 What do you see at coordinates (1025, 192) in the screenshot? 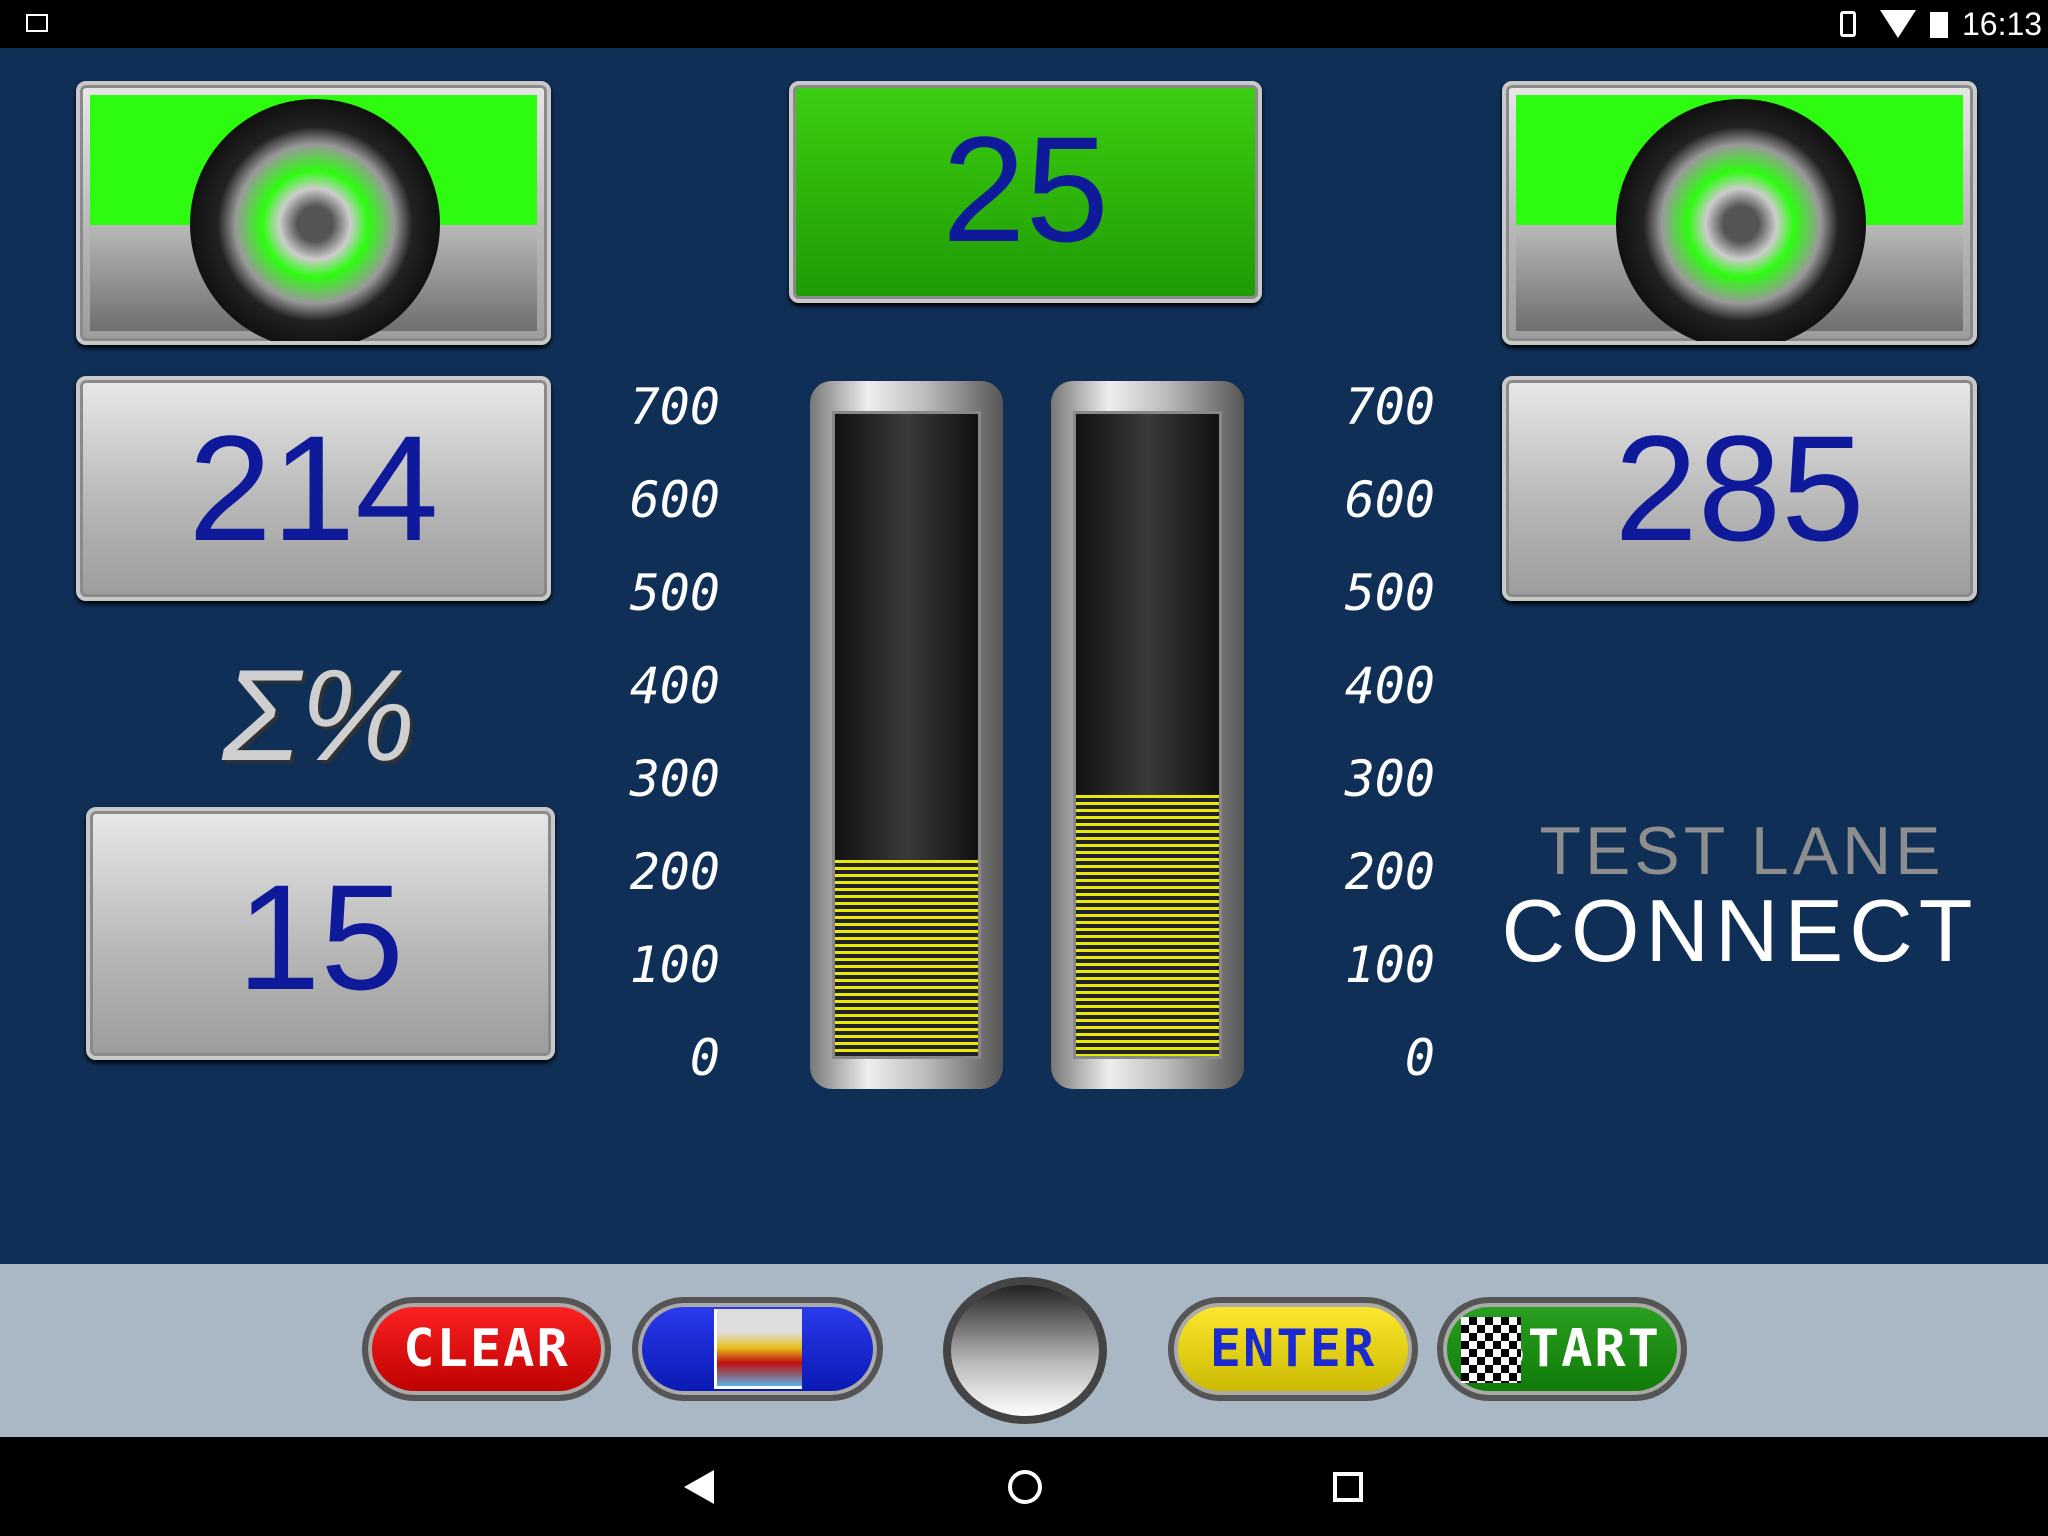
I see `center-value-panel: 25` at bounding box center [1025, 192].